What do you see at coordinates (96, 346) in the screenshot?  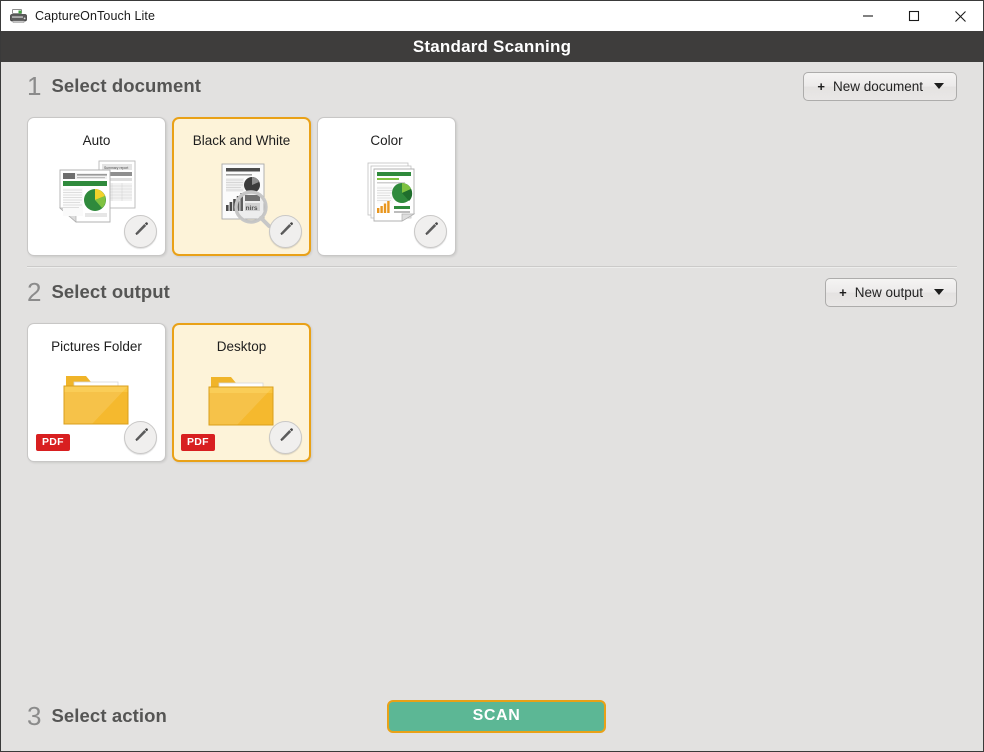 I see `tile-title: Pictures Folder` at bounding box center [96, 346].